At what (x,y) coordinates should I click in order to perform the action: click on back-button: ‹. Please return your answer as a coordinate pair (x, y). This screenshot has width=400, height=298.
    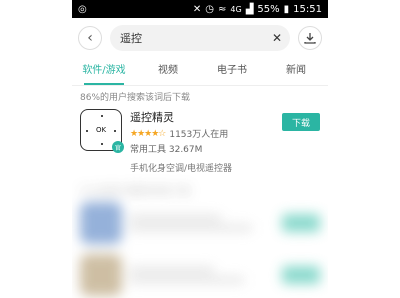
    Looking at the image, I should click on (90, 38).